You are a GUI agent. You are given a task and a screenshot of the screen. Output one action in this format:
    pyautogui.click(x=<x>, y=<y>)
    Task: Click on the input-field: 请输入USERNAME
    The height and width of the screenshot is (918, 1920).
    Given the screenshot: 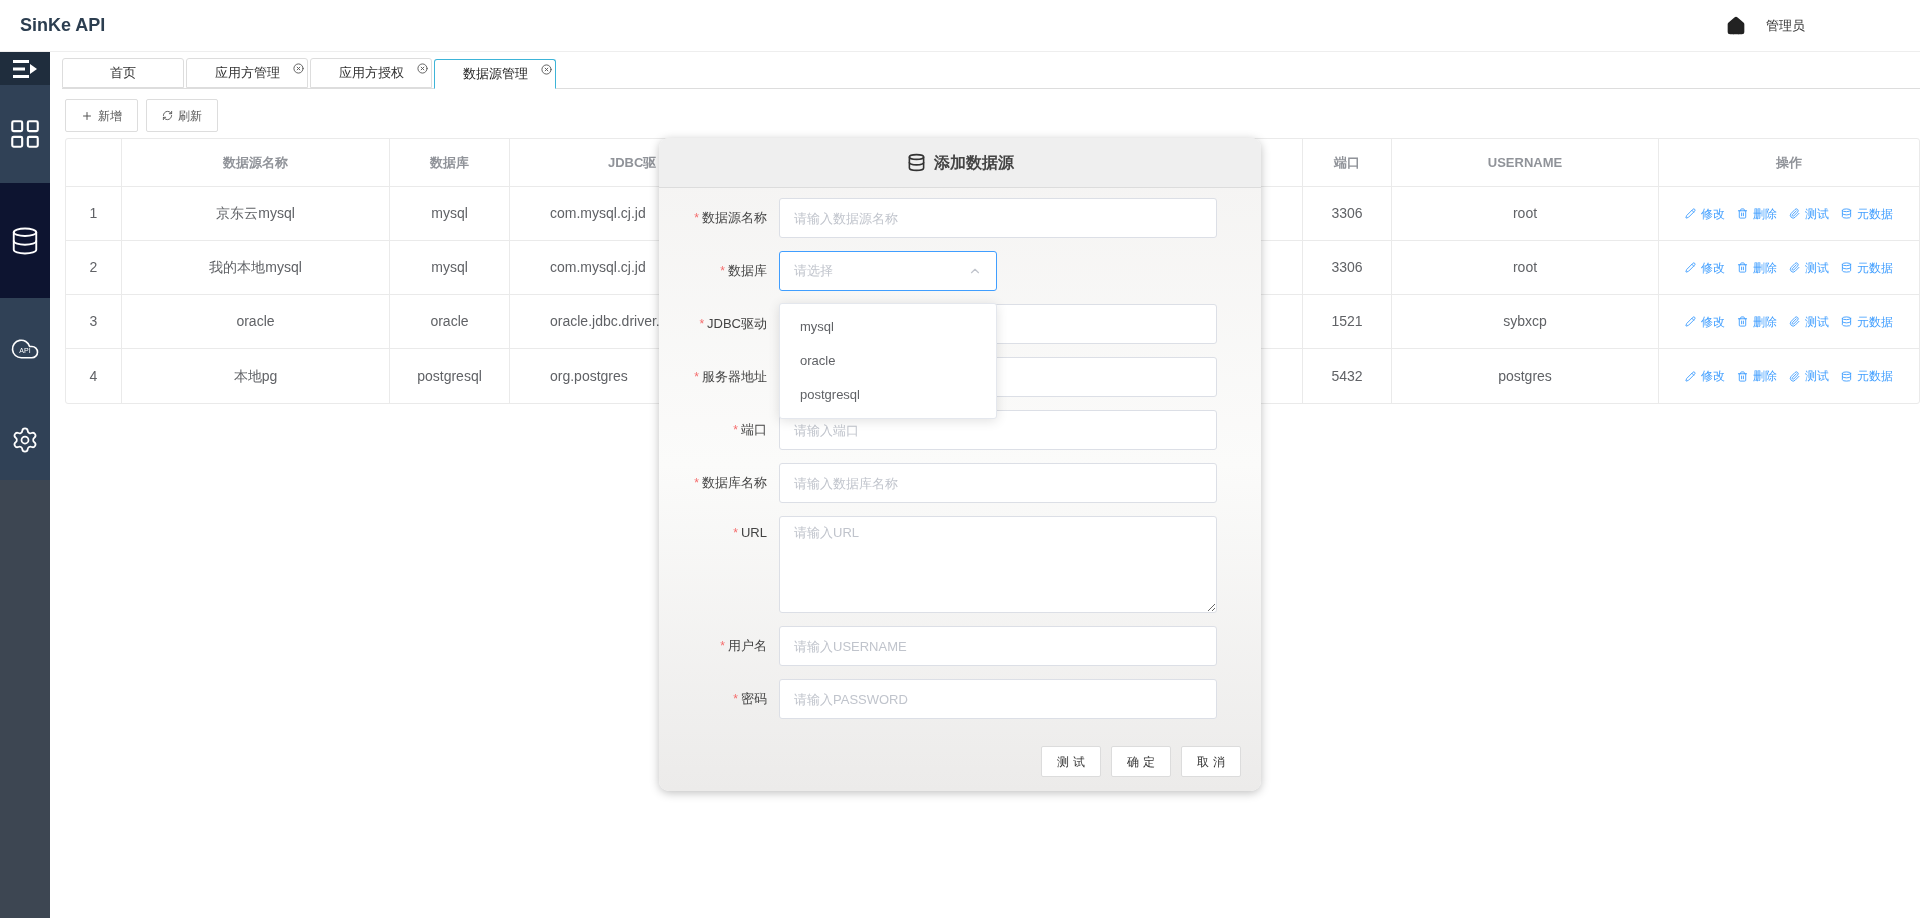 What is the action you would take?
    pyautogui.click(x=998, y=646)
    